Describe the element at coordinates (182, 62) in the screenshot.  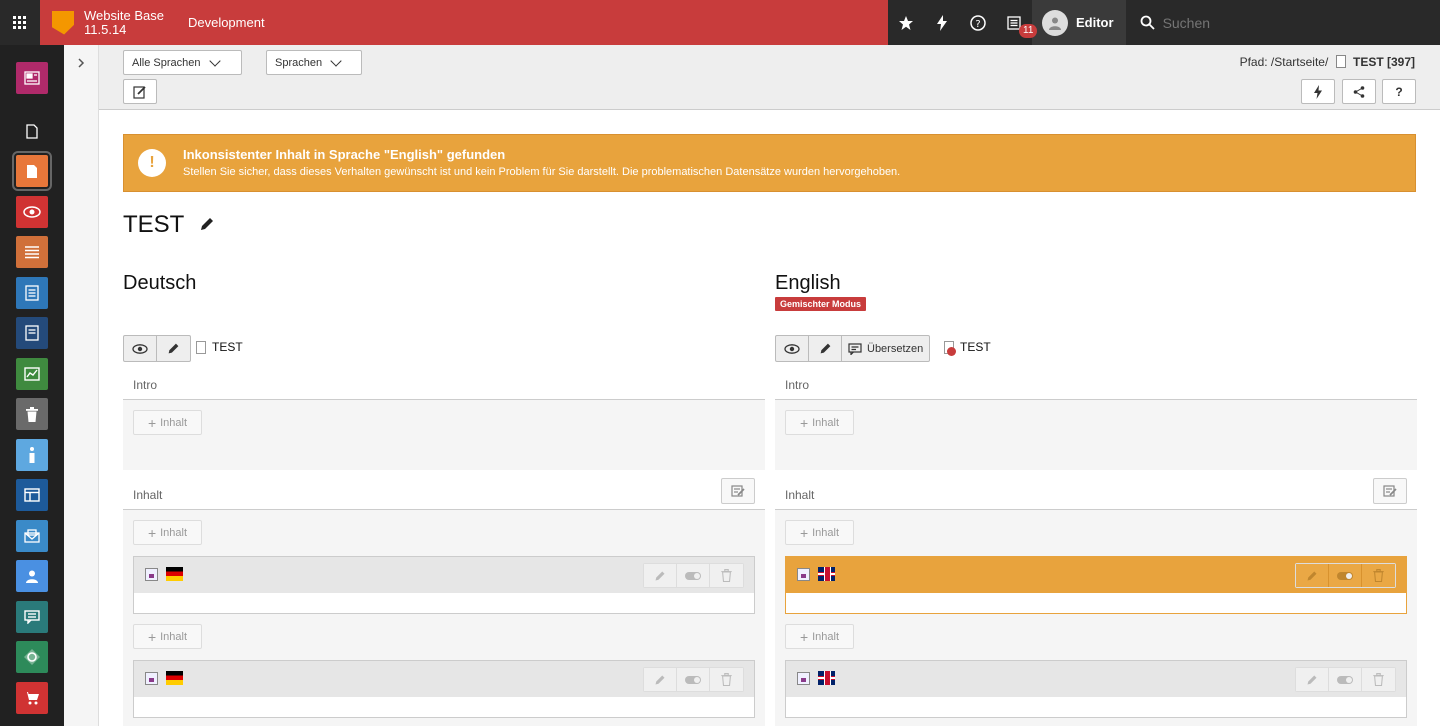
I see `language-select: Alle Sprachen` at that location.